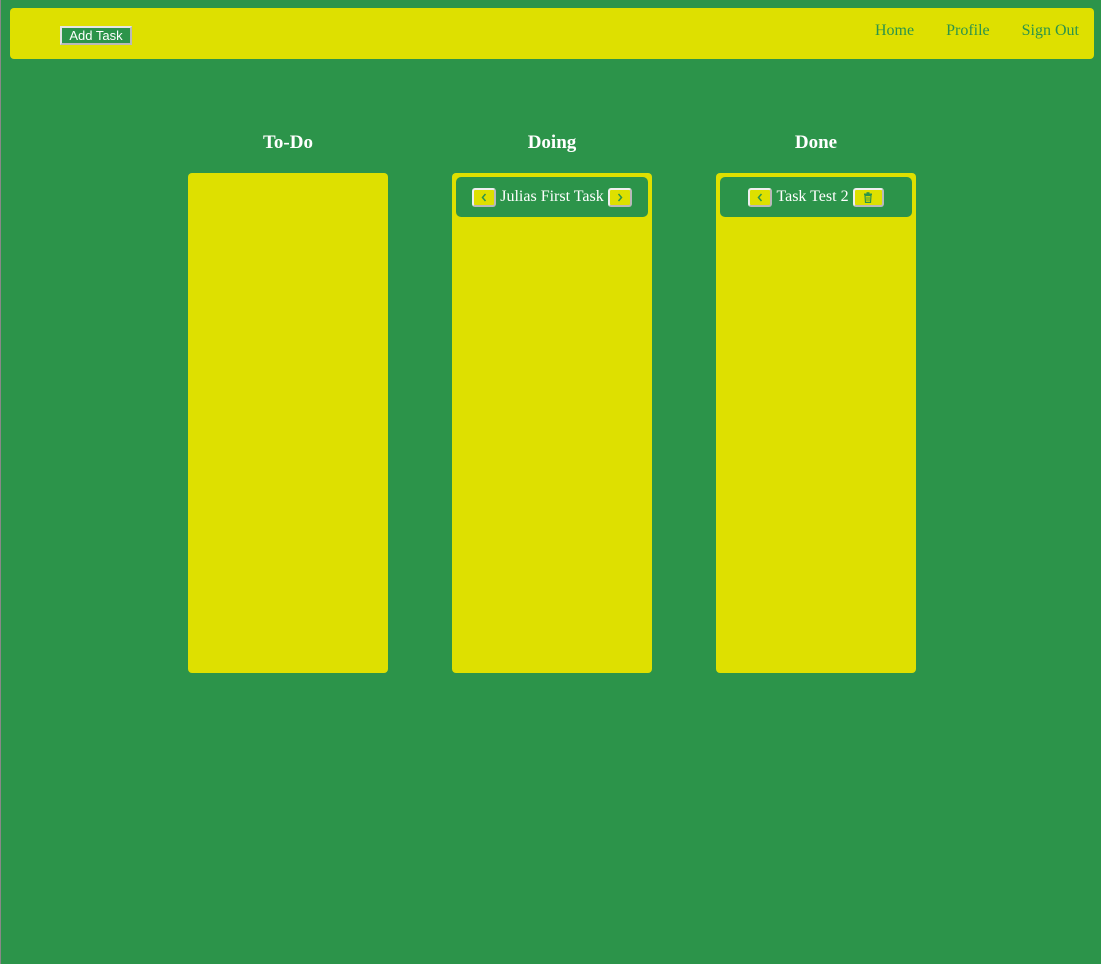 The height and width of the screenshot is (964, 1101). I want to click on nav-link-home: Home, so click(894, 31).